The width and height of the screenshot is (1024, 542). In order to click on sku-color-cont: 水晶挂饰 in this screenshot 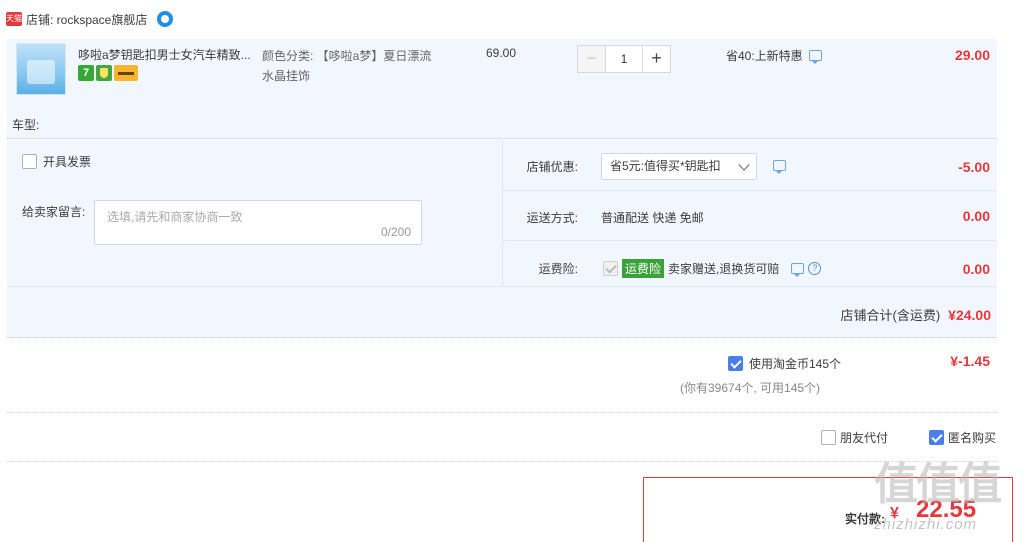, I will do `click(286, 76)`.